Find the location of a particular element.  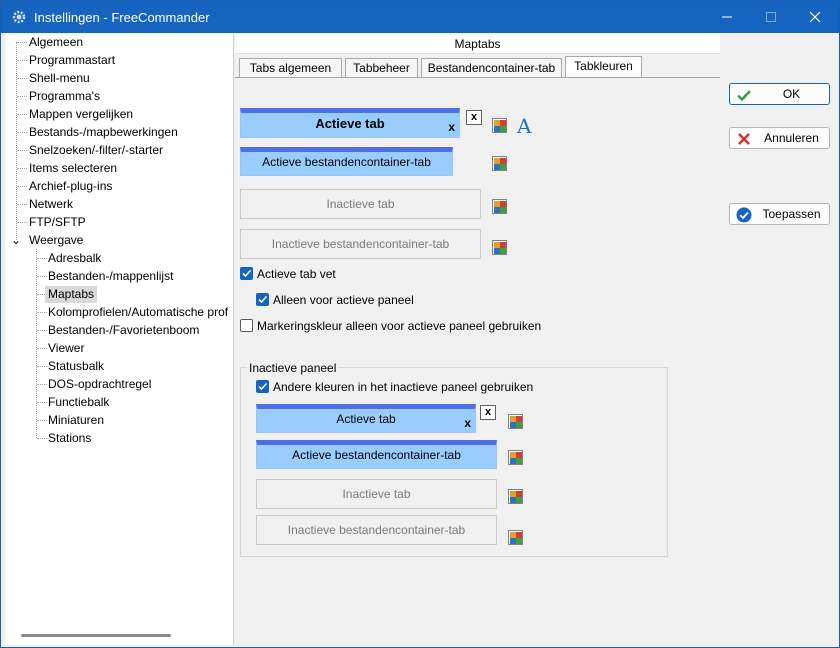

ok-button: OK is located at coordinates (779, 94).